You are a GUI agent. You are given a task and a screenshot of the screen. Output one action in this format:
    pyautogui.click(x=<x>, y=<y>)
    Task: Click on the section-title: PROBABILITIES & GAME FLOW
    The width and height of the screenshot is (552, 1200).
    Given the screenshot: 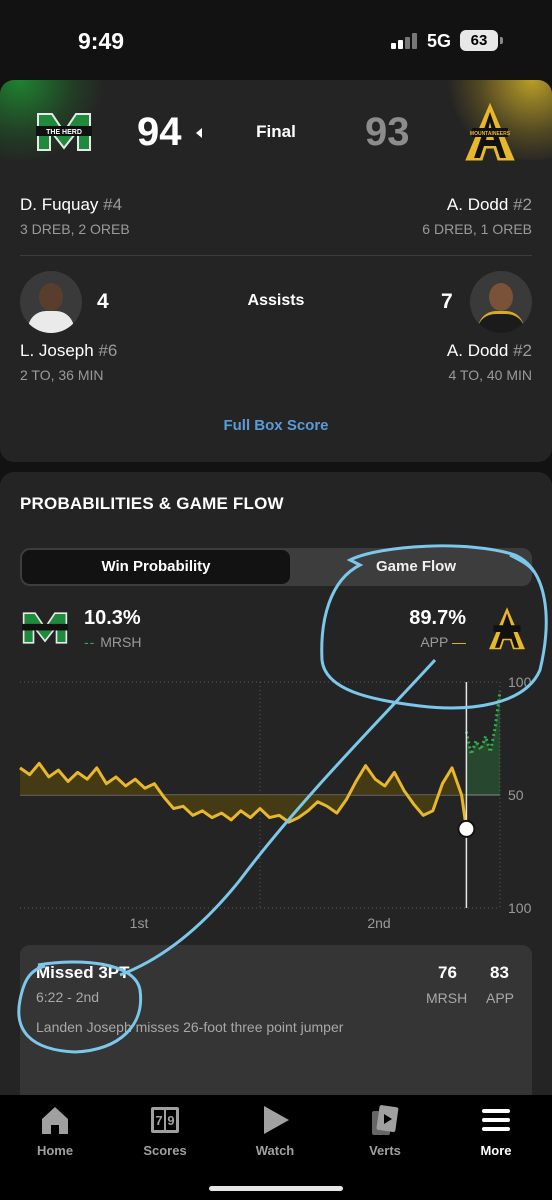 What is the action you would take?
    pyautogui.click(x=152, y=503)
    